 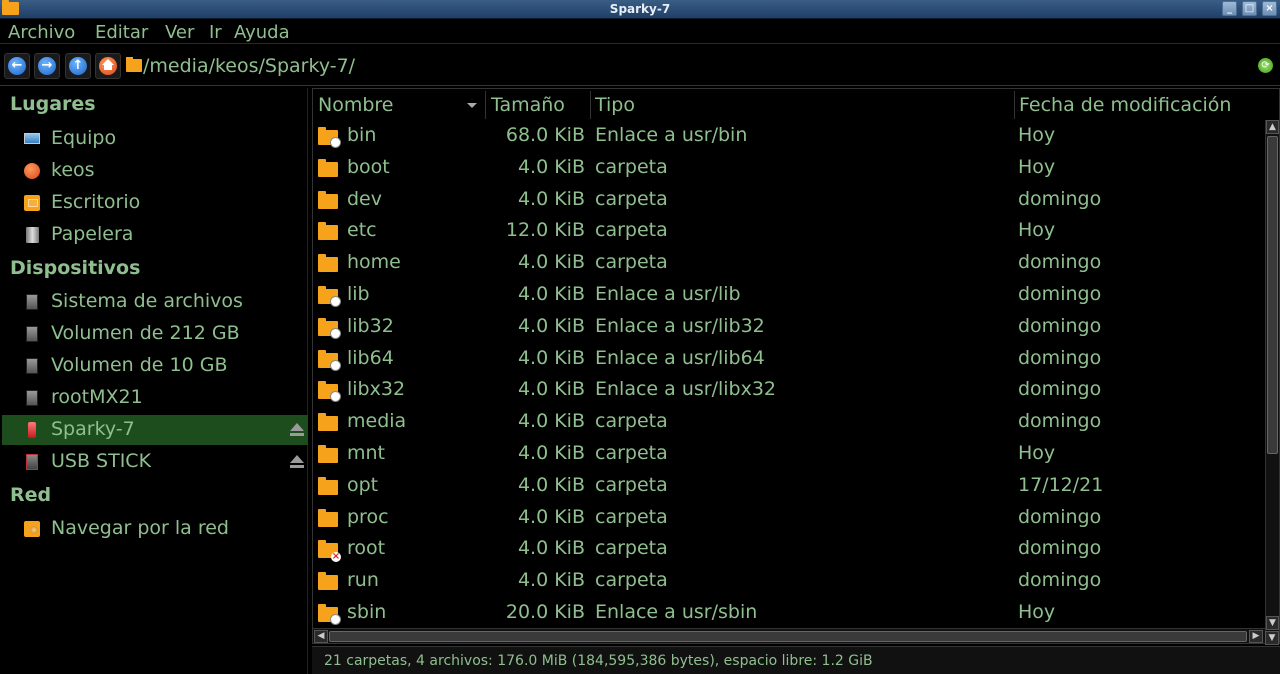 What do you see at coordinates (179, 32) in the screenshot?
I see `menu-ver: Ver` at bounding box center [179, 32].